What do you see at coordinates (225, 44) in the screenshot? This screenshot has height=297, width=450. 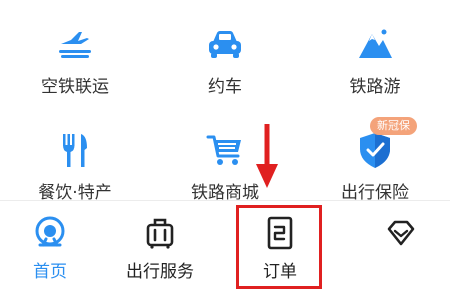 I see `car-icon` at bounding box center [225, 44].